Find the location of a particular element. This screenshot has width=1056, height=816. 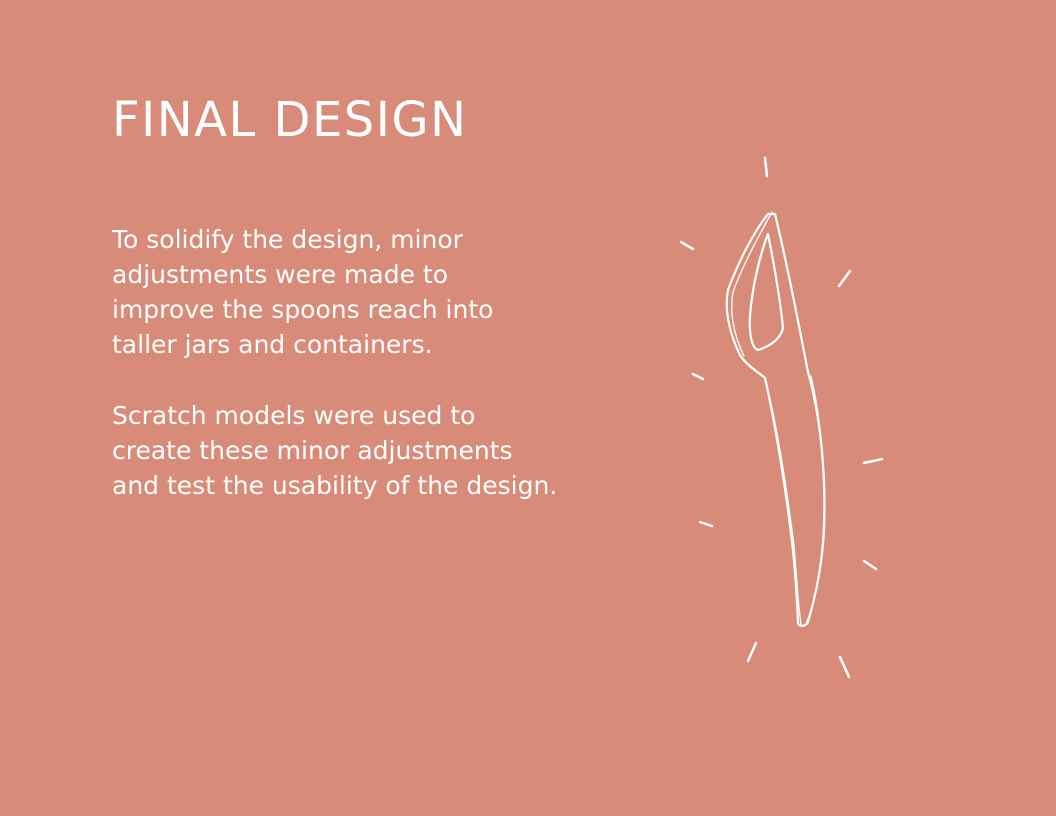

emphasis-ticks is located at coordinates (781, 417).